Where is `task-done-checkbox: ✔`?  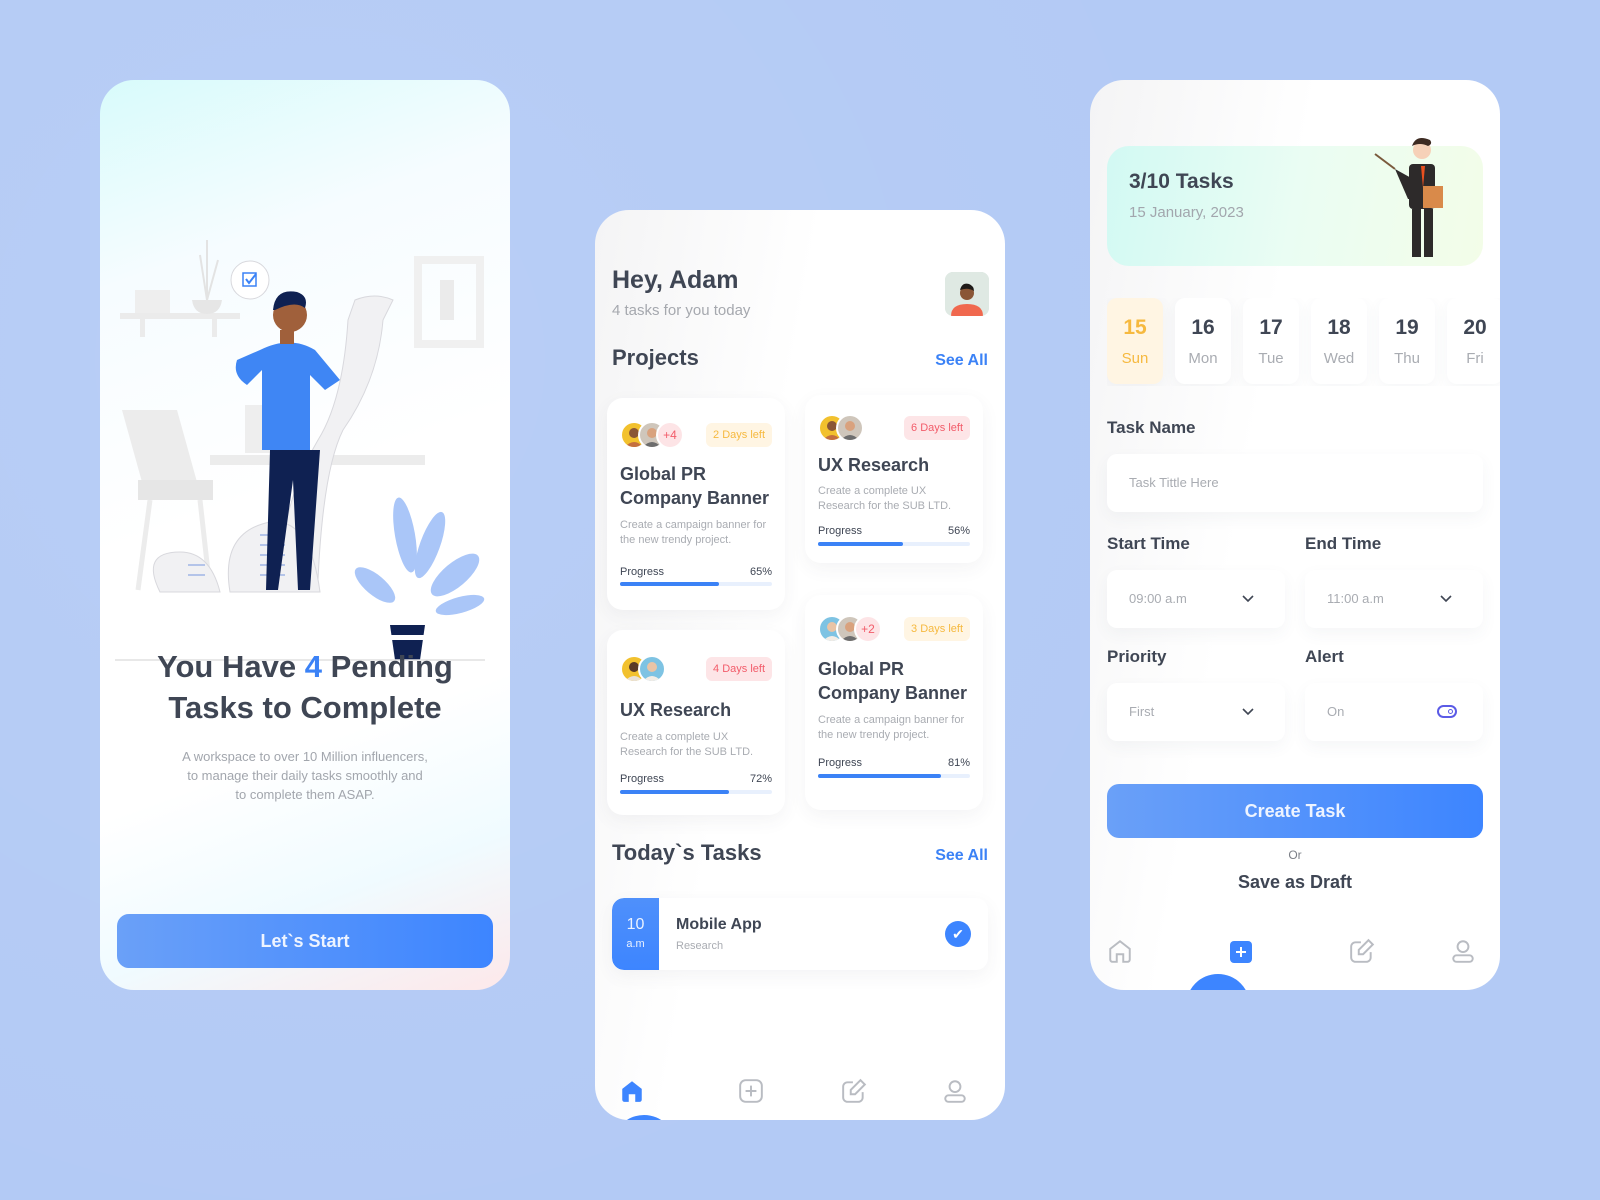
task-done-checkbox: ✔ is located at coordinates (958, 934).